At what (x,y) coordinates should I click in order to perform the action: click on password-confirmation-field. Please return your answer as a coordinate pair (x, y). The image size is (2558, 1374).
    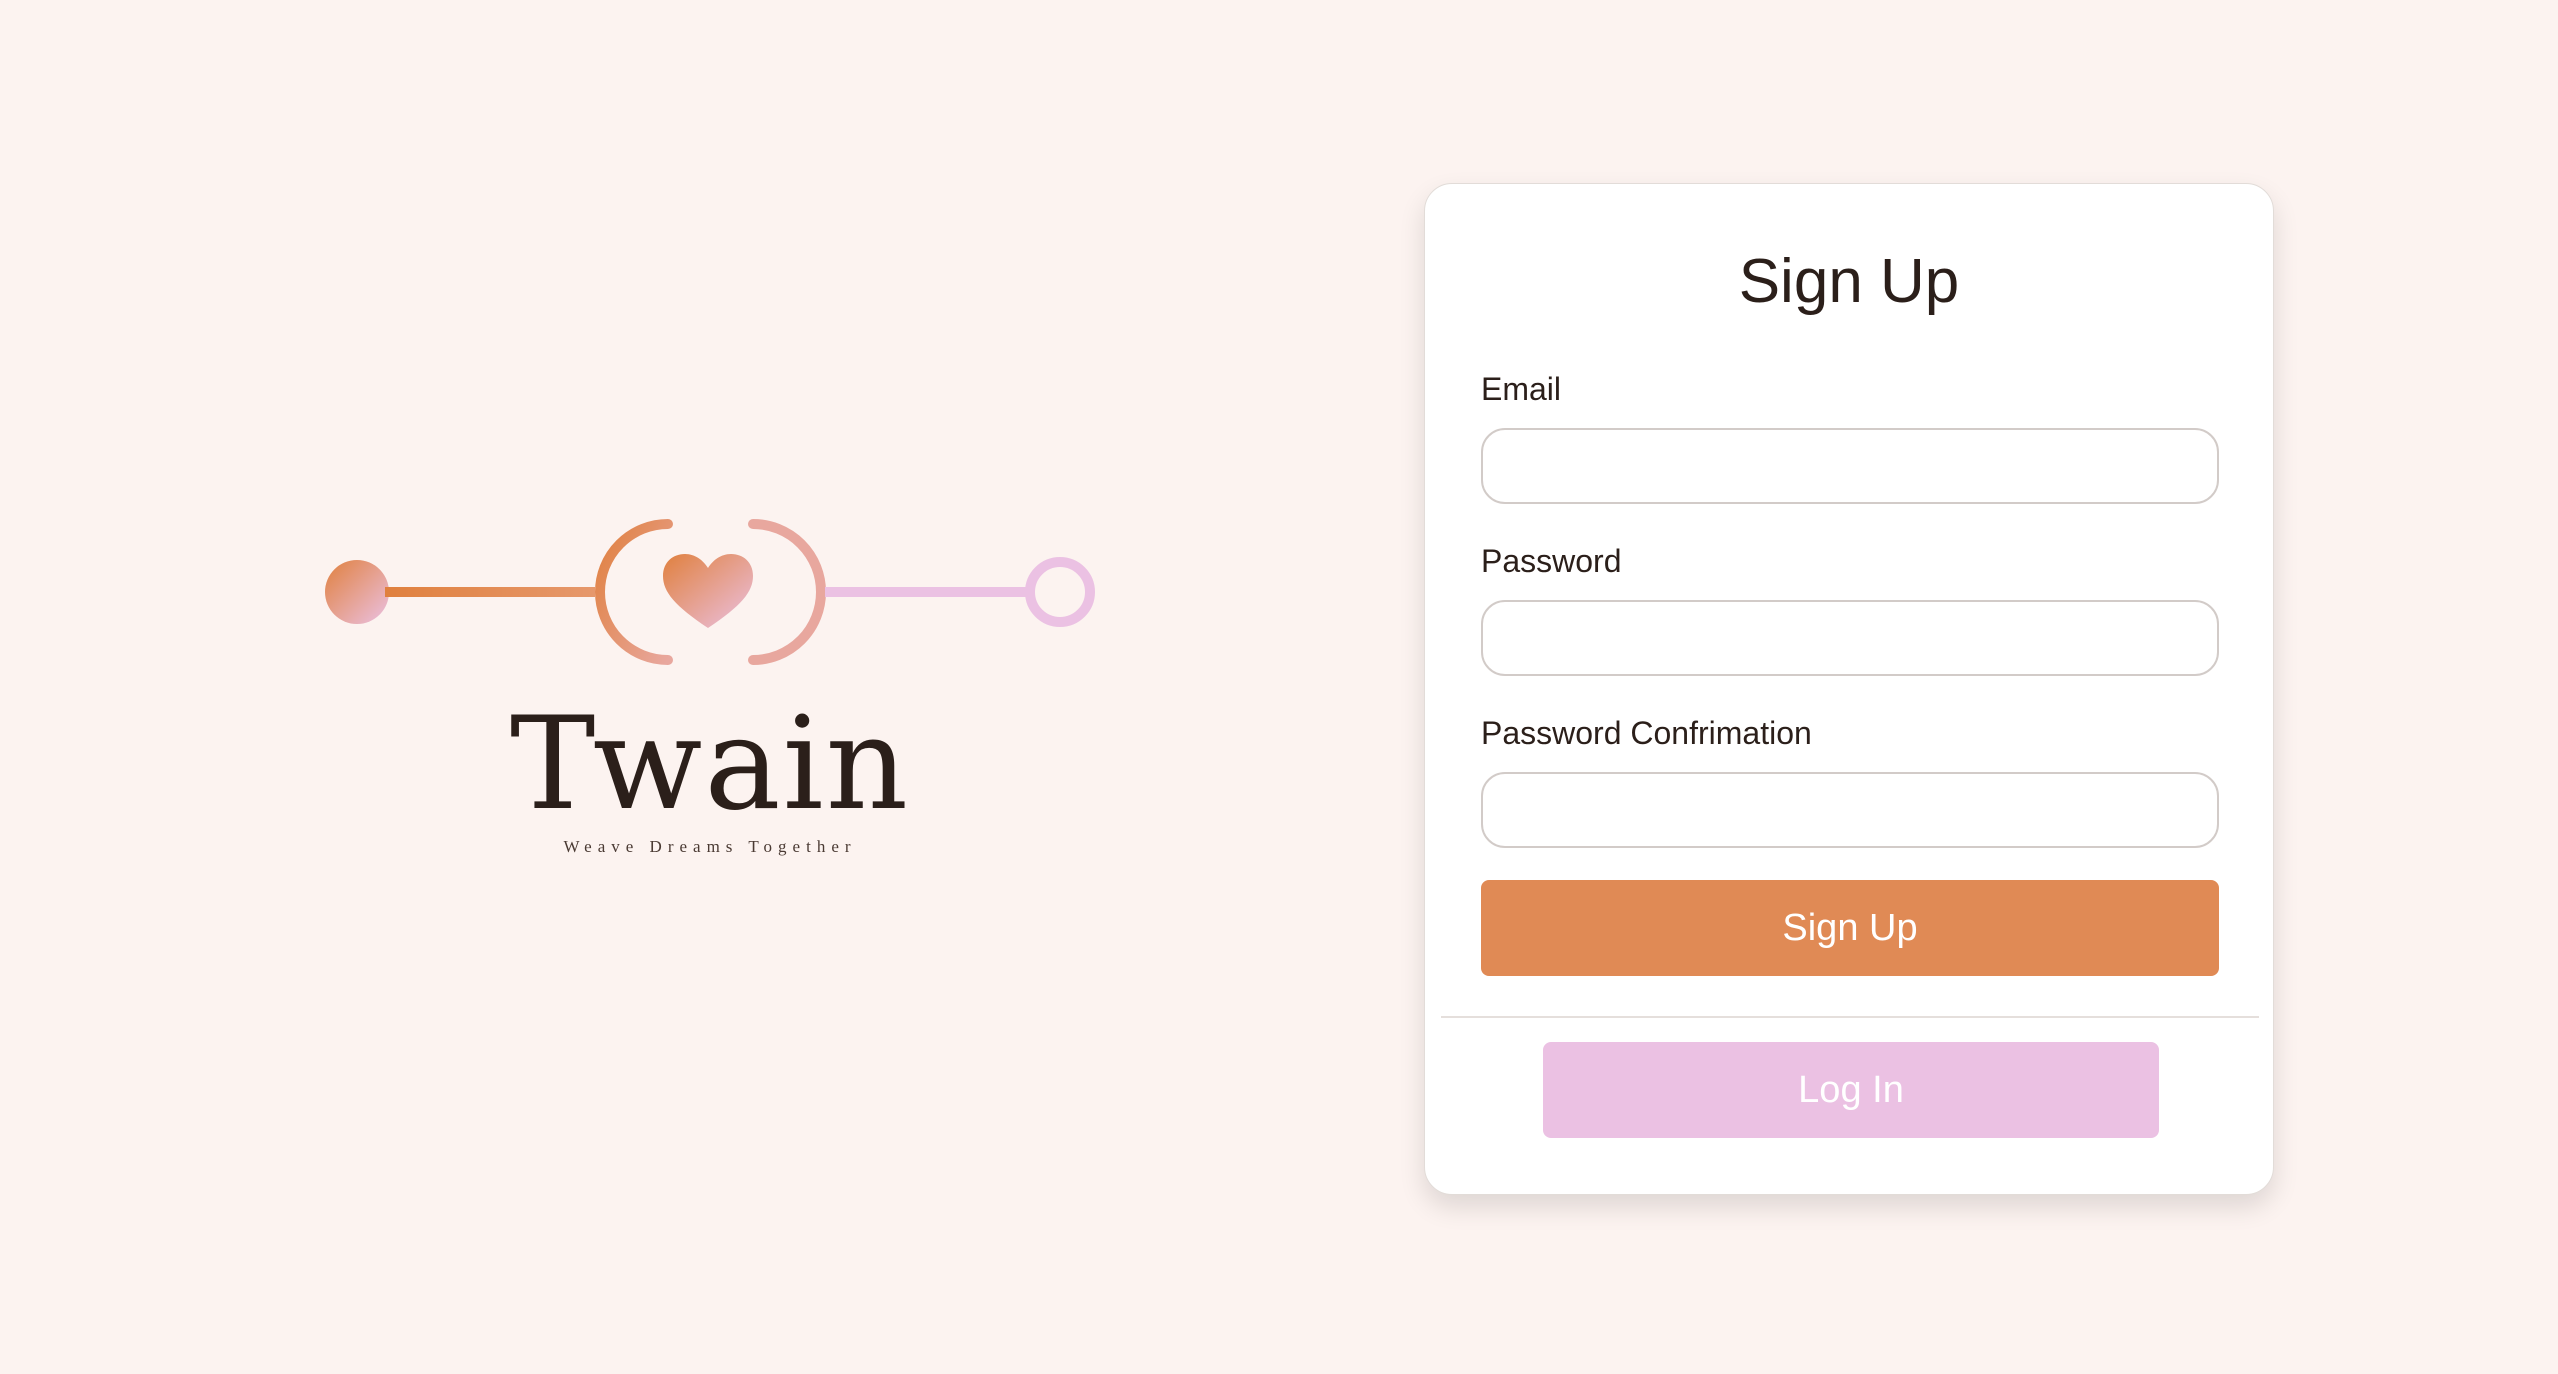
    Looking at the image, I should click on (1850, 810).